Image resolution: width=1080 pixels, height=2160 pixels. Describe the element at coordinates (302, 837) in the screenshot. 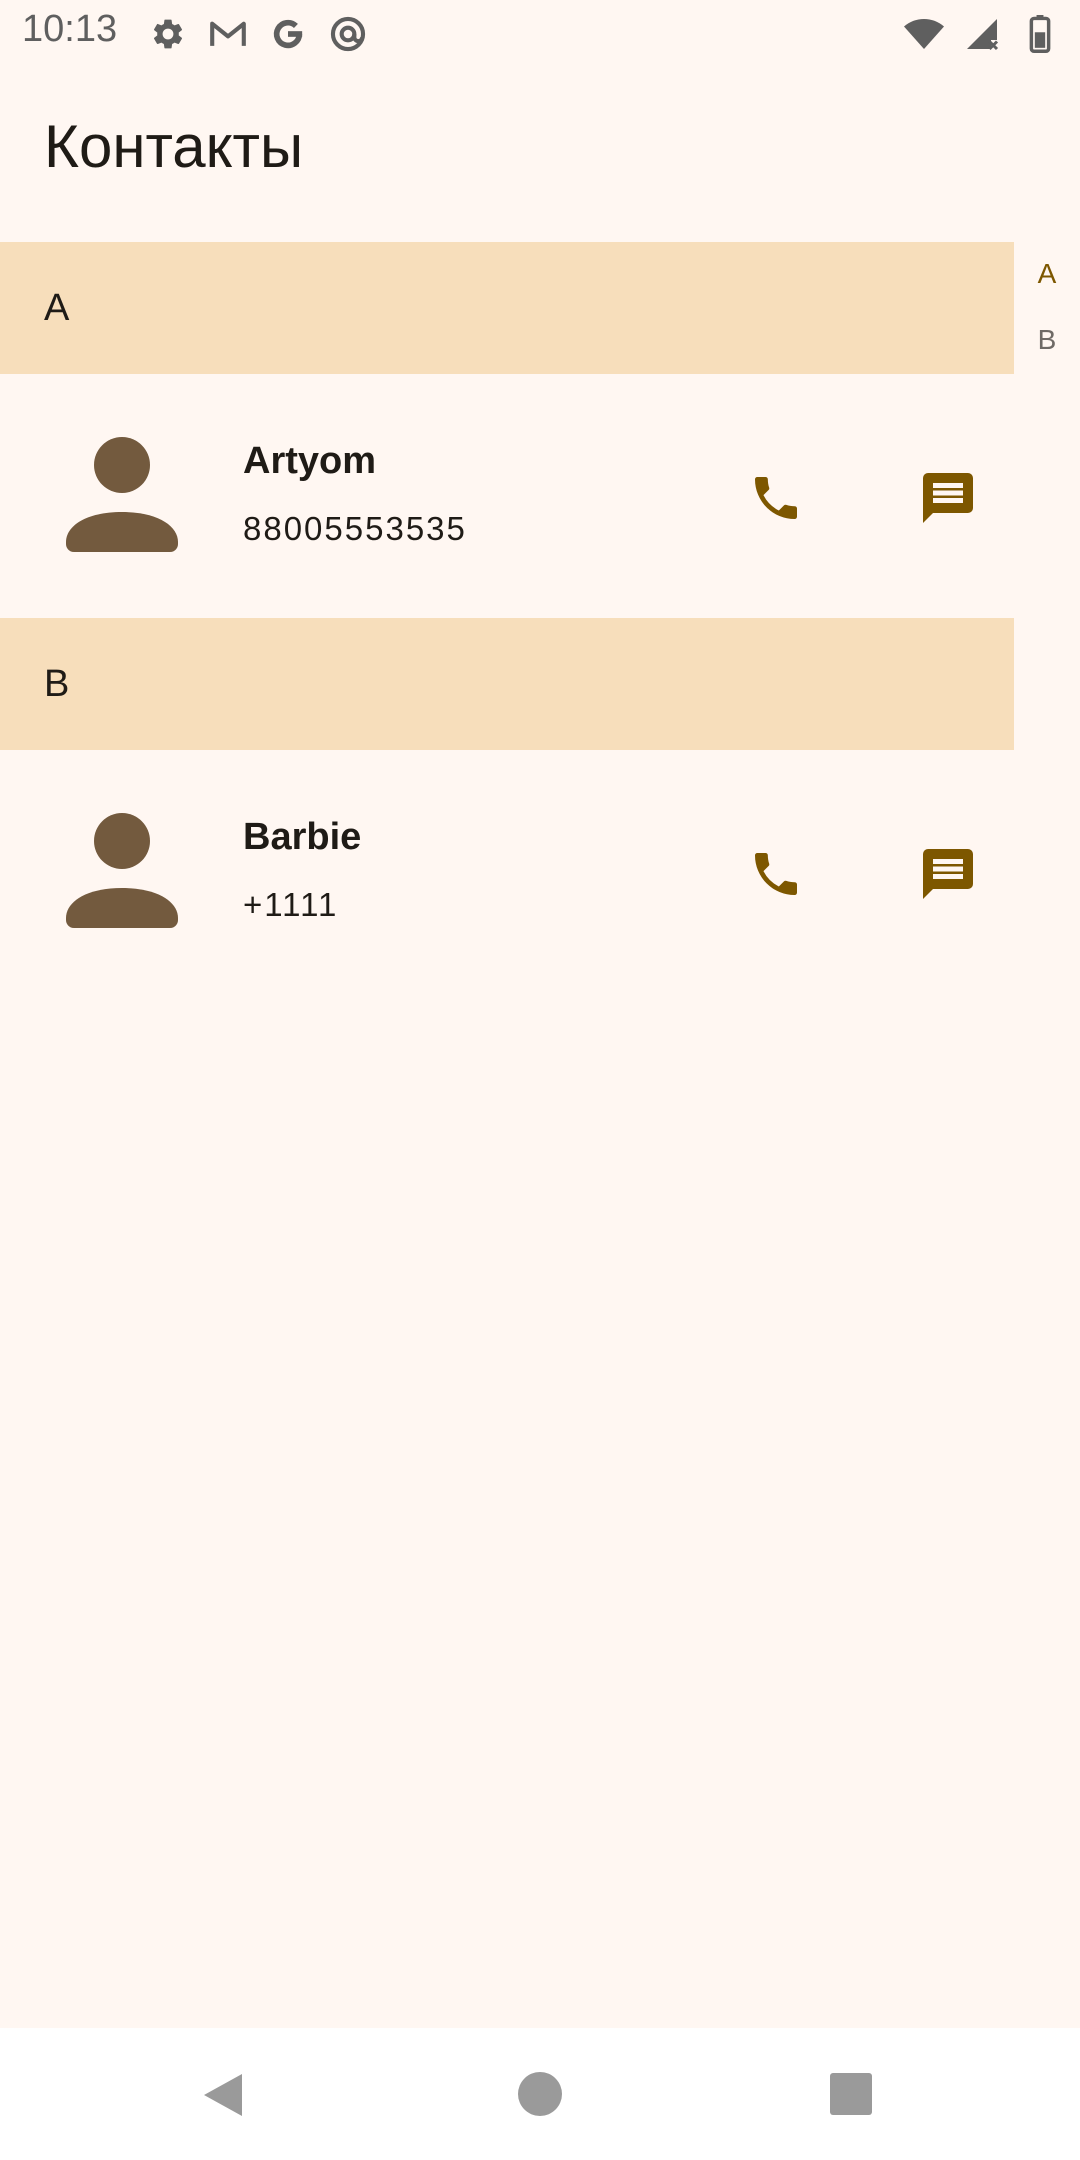

I see `contact-name: Barbie` at that location.